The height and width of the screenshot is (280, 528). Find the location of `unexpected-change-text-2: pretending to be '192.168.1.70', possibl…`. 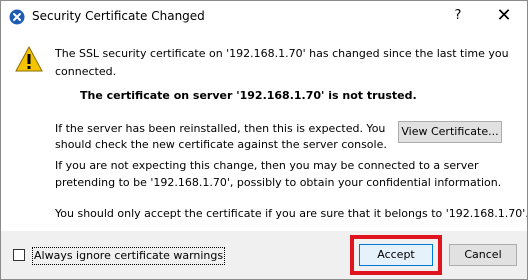

unexpected-change-text-2: pretending to be '192.168.1.70', possibl… is located at coordinates (278, 182).